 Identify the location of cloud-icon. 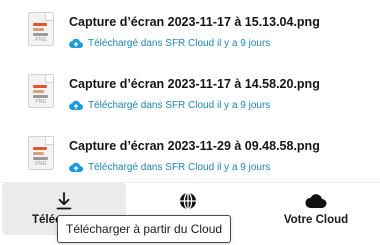
(316, 201).